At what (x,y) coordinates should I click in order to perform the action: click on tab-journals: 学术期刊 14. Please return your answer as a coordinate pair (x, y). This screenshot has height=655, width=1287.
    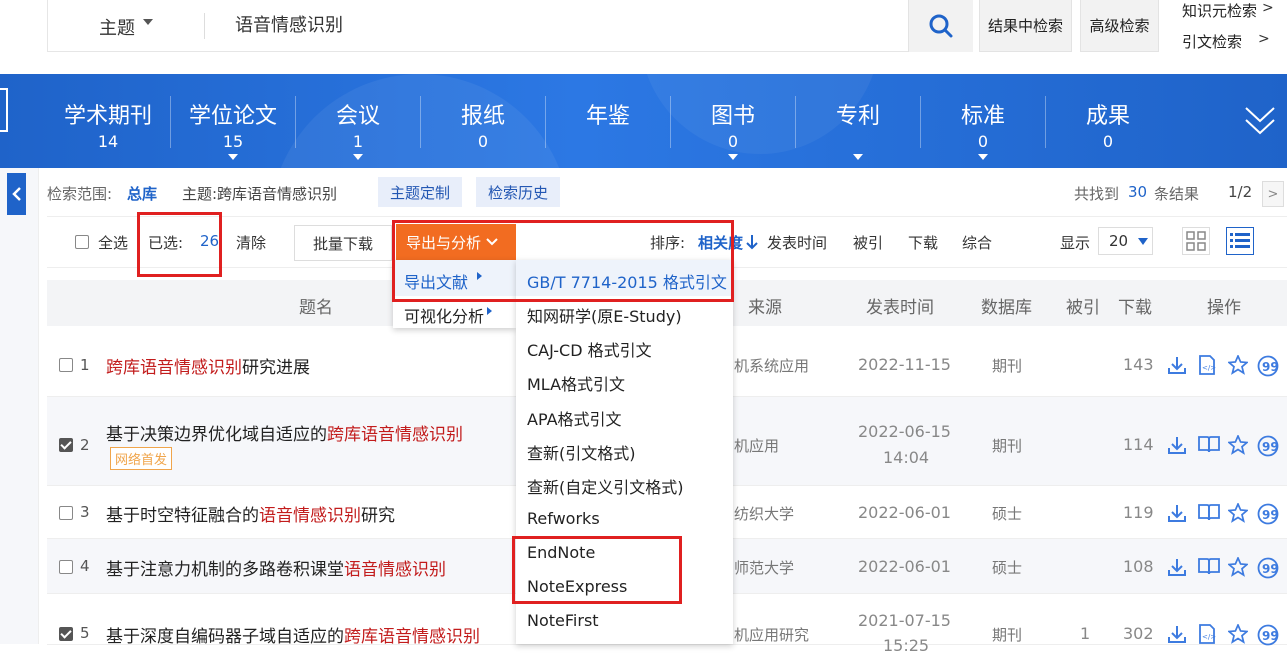
    Looking at the image, I should click on (108, 121).